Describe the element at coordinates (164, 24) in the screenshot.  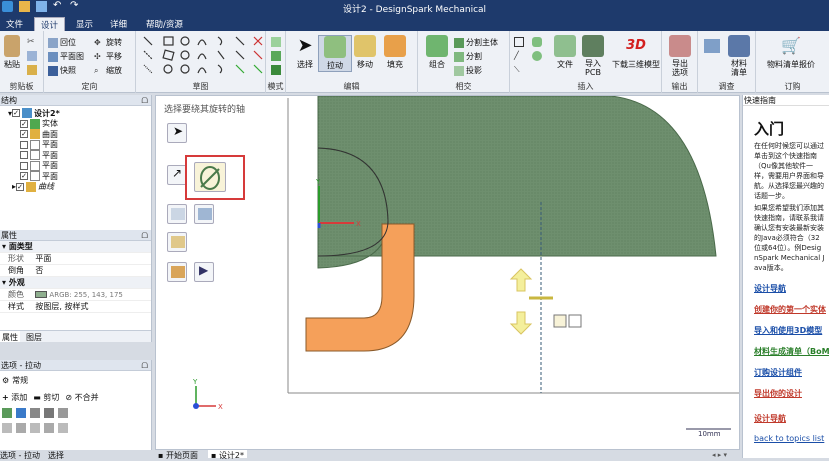
I see `tab-help: 帮助/资源` at that location.